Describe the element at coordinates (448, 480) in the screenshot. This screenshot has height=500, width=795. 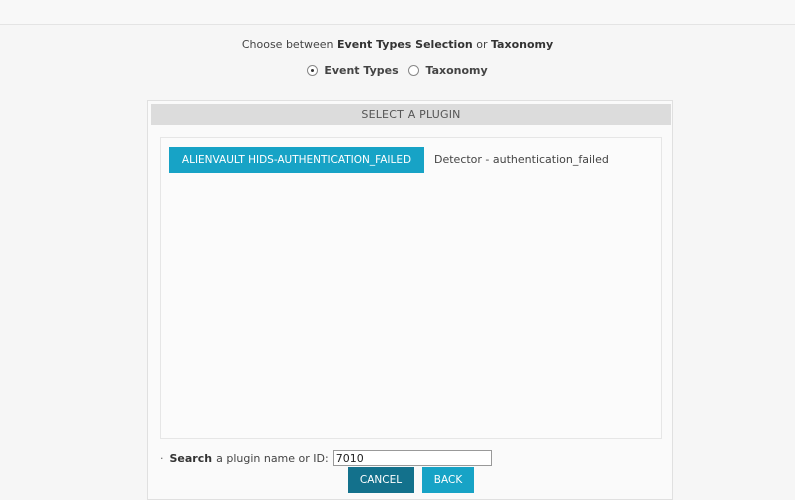
I see `back-button: BACK` at that location.